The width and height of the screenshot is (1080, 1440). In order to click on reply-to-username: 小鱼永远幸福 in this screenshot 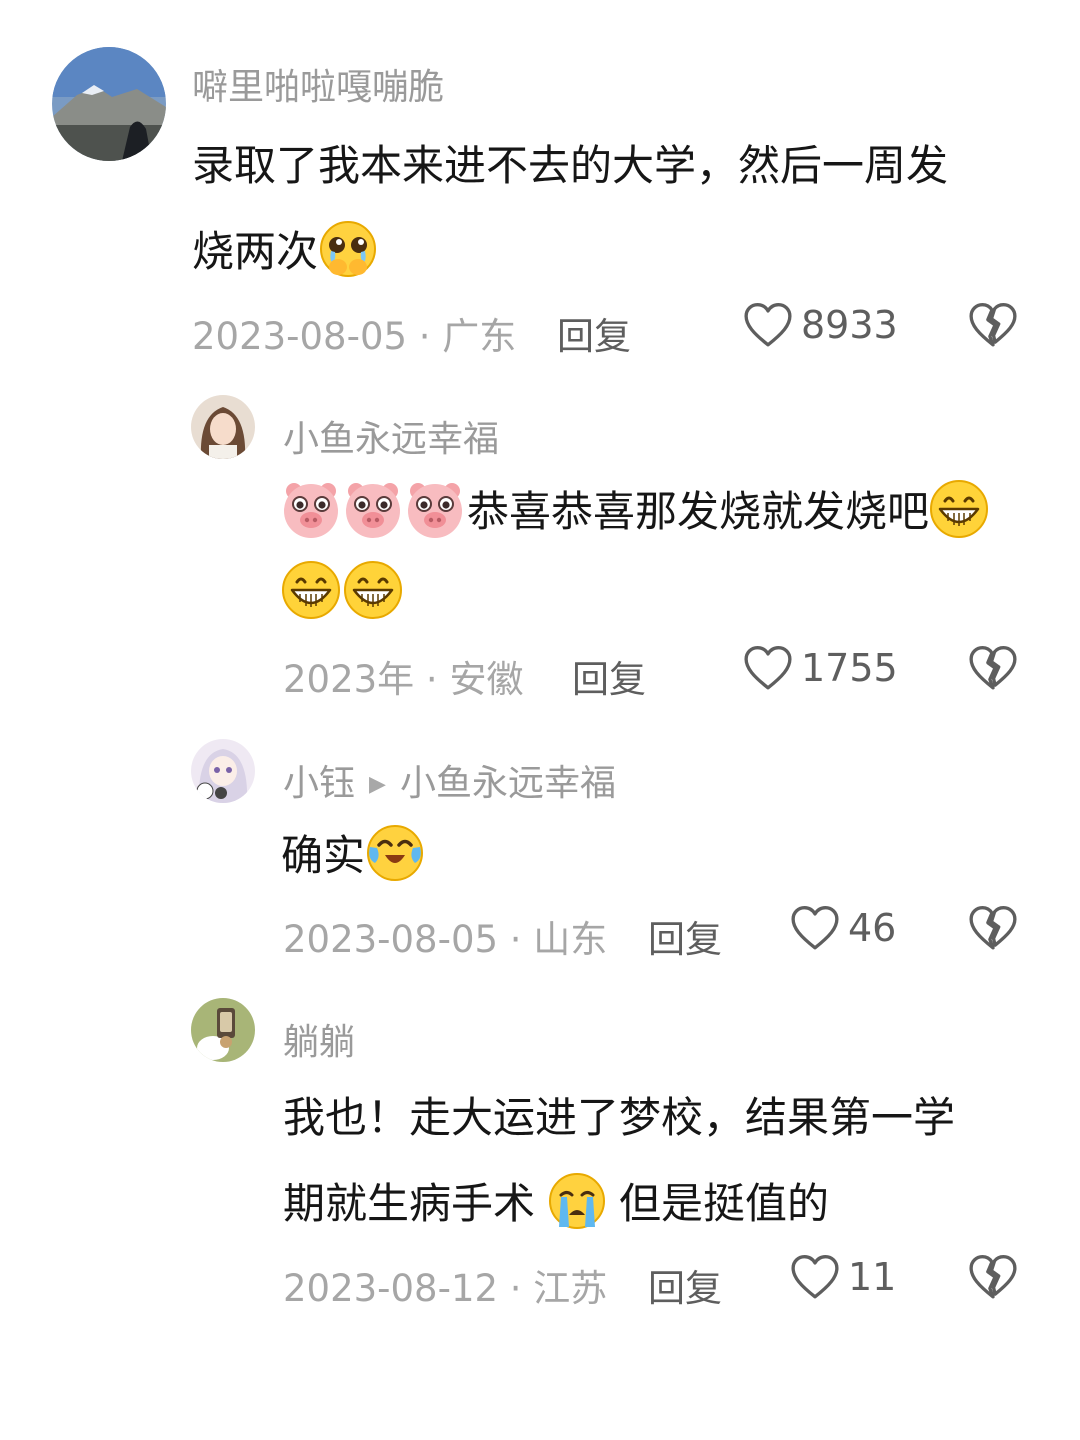, I will do `click(508, 783)`.